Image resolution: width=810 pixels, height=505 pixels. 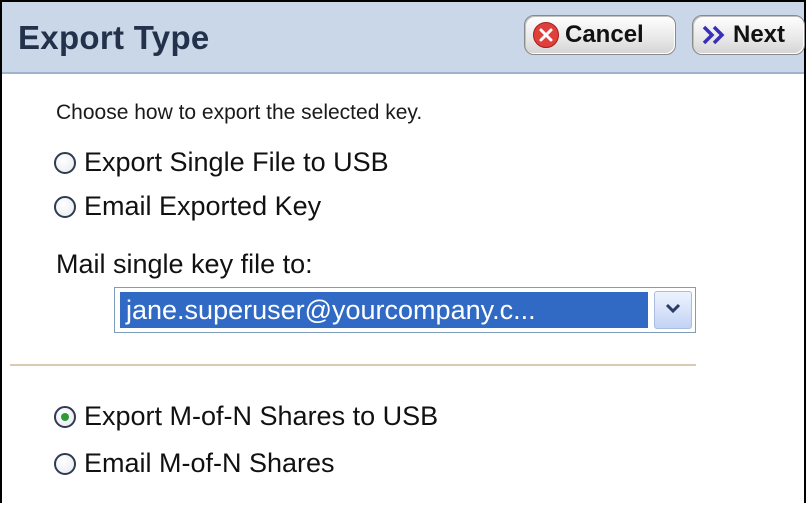 What do you see at coordinates (759, 34) in the screenshot?
I see `next-button-label: Next` at bounding box center [759, 34].